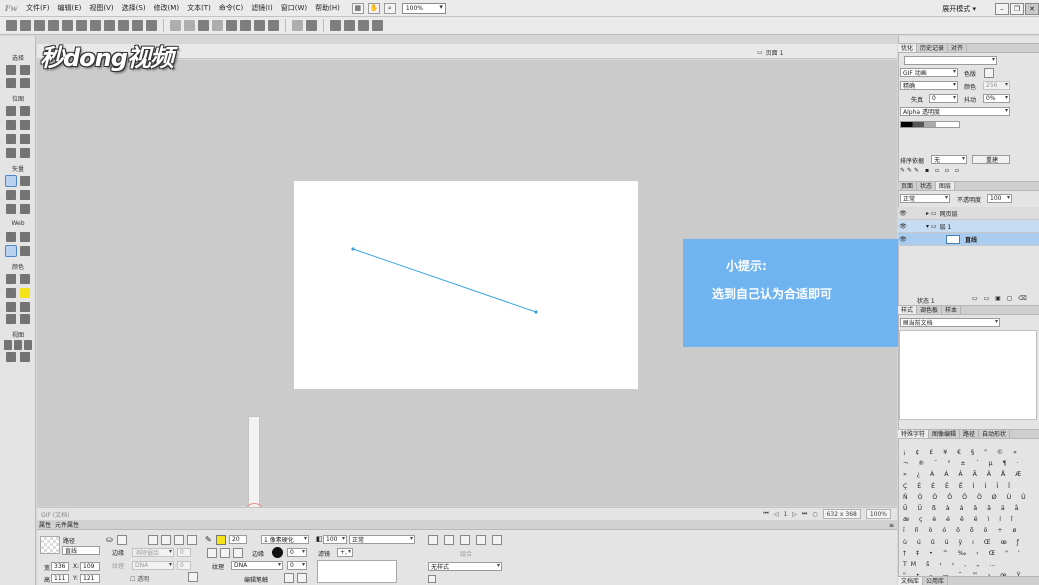 The width and height of the screenshot is (1039, 585). Describe the element at coordinates (81, 550) in the screenshot. I see `object-name-input: 直线` at that location.